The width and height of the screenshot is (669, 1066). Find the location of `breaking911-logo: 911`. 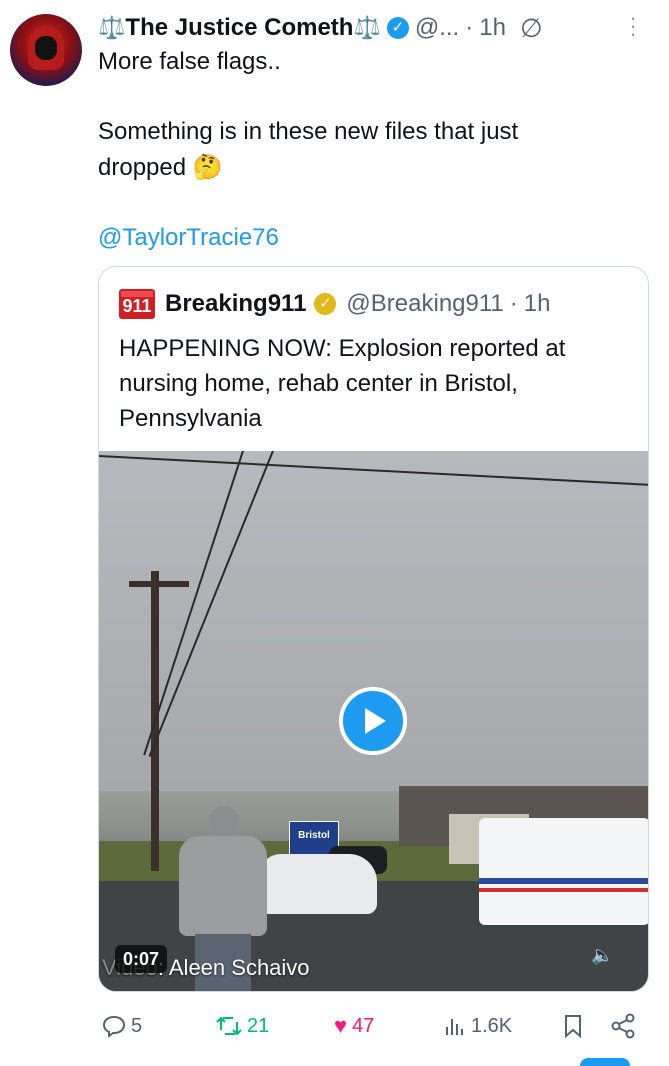

breaking911-logo: 911 is located at coordinates (137, 304).